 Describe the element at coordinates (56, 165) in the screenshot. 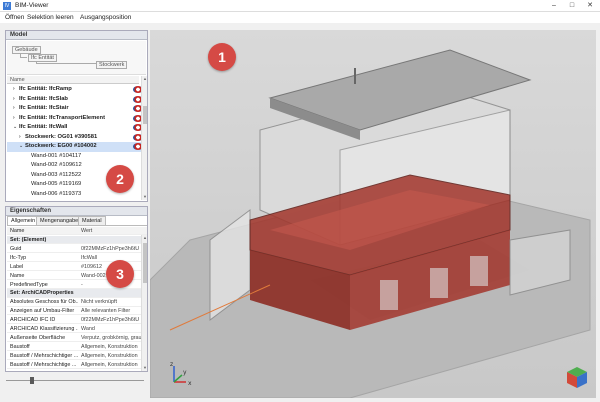

I see `tree-row-label: Wand-002 #109612` at that location.